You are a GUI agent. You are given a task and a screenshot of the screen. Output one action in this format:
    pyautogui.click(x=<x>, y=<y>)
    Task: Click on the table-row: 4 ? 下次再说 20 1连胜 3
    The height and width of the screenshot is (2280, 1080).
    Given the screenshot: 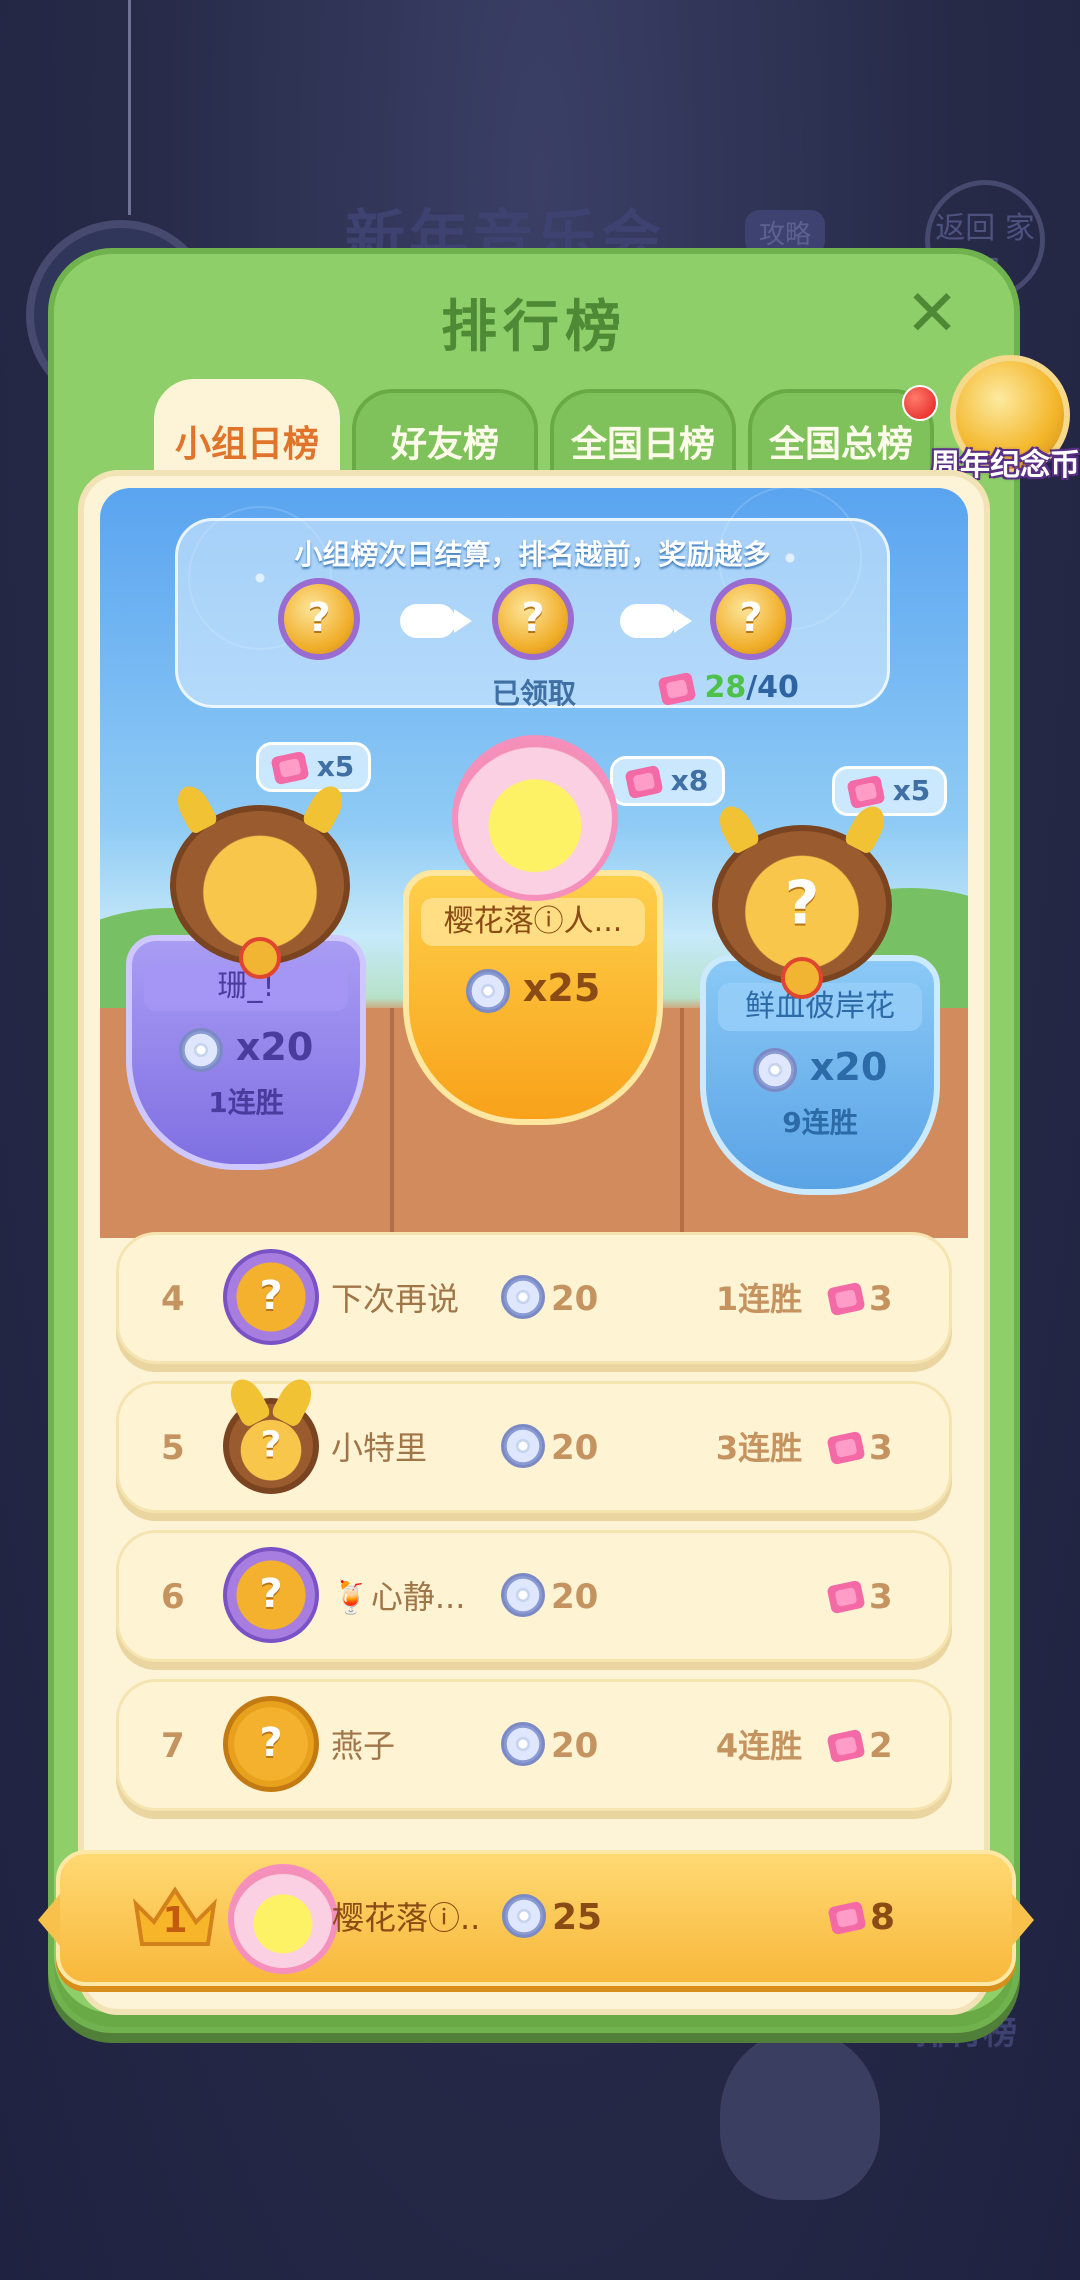 What is the action you would take?
    pyautogui.click(x=534, y=1298)
    